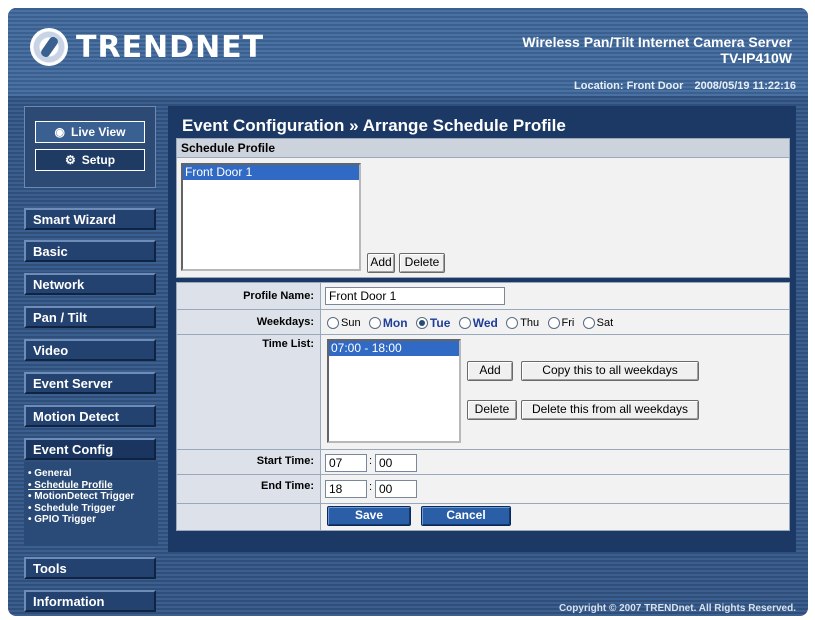 Image resolution: width=815 pixels, height=620 pixels. I want to click on action-row-spacer, so click(249, 517).